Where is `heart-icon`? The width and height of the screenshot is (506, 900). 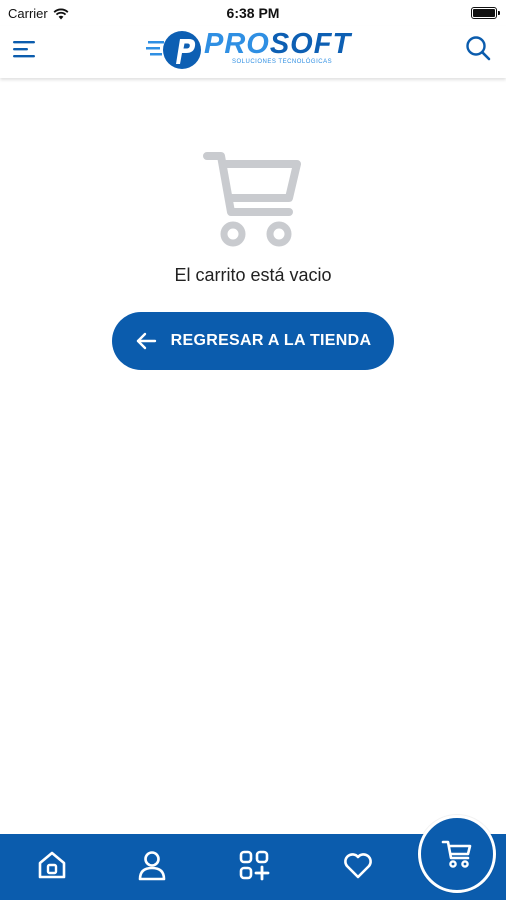
heart-icon is located at coordinates (358, 866).